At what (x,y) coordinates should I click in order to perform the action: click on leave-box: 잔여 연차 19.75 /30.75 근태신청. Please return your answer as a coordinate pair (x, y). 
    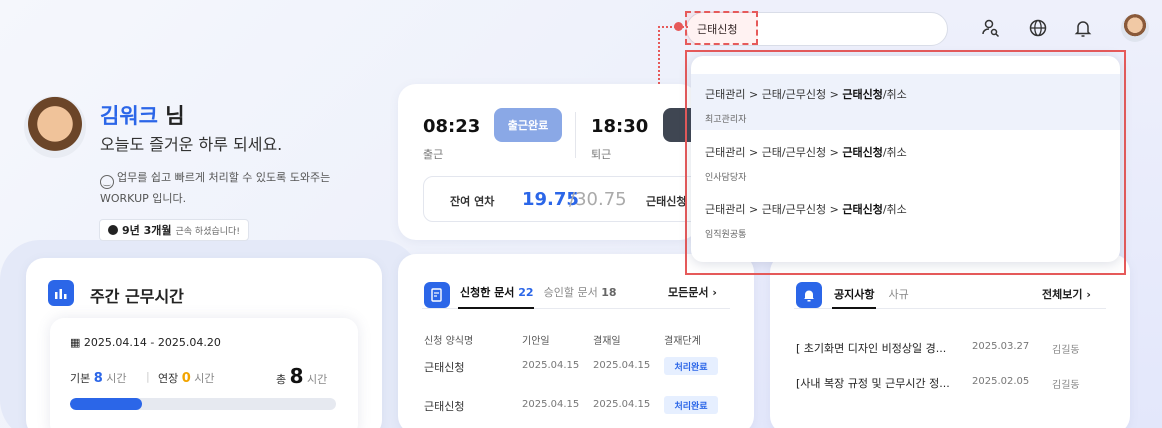
    Looking at the image, I should click on (568, 199).